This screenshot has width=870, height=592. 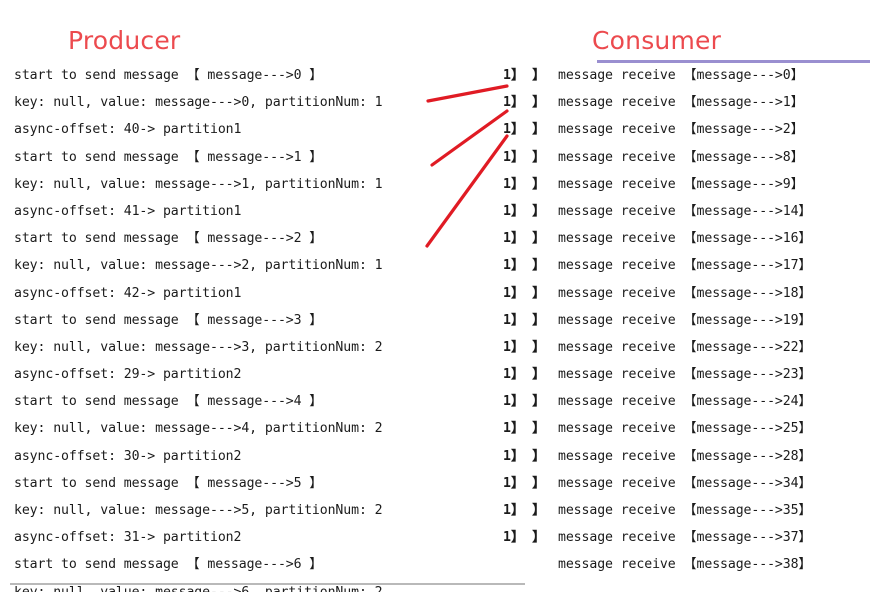 What do you see at coordinates (685, 211) in the screenshot?
I see `consumer-log-line: message receive 【message--->14】` at bounding box center [685, 211].